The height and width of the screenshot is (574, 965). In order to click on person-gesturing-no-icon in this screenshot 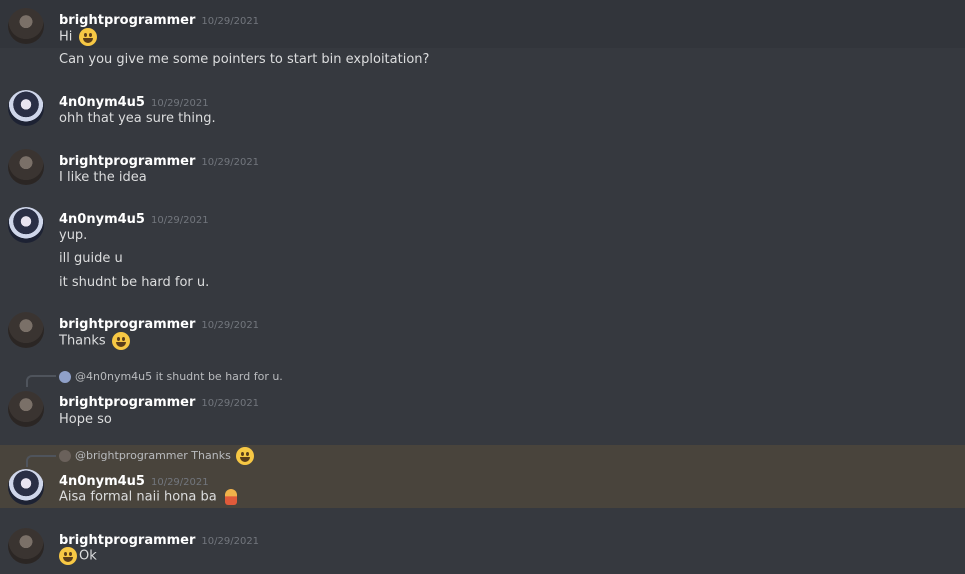, I will do `click(230, 497)`.